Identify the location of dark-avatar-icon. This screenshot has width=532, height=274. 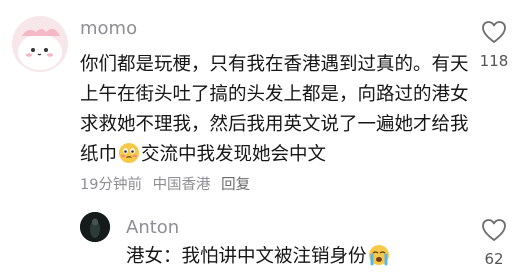
(95, 227).